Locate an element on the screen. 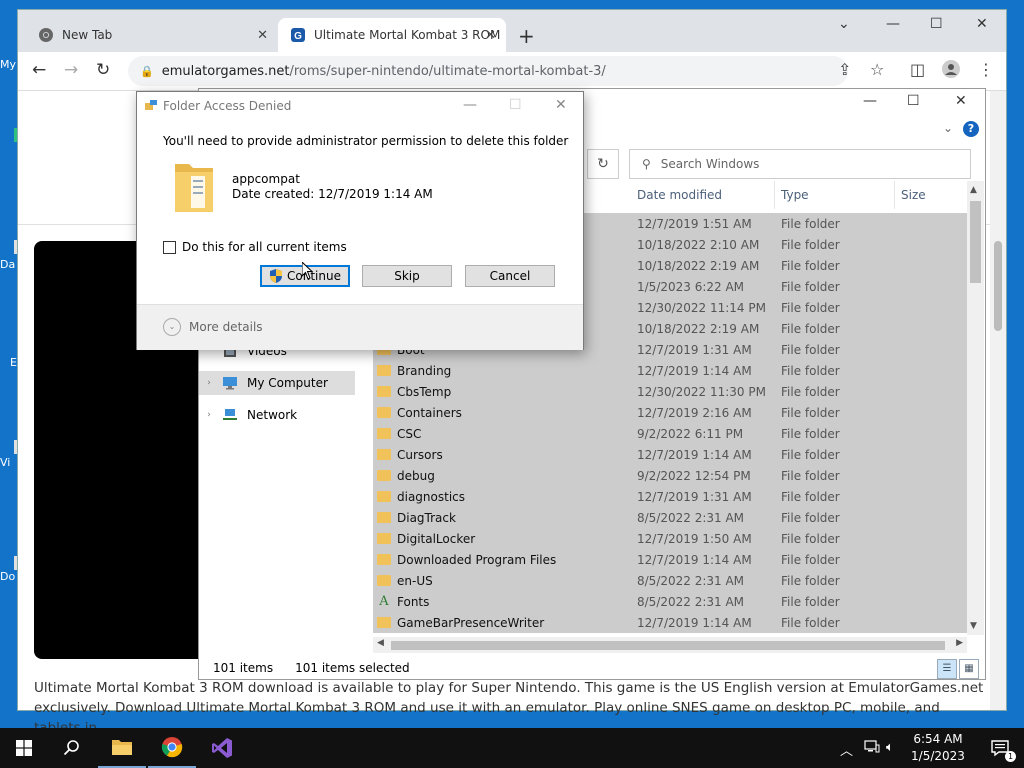 Image resolution: width=1024 pixels, height=768 pixels. large-icons-view-icon: ▦ is located at coordinates (969, 669).